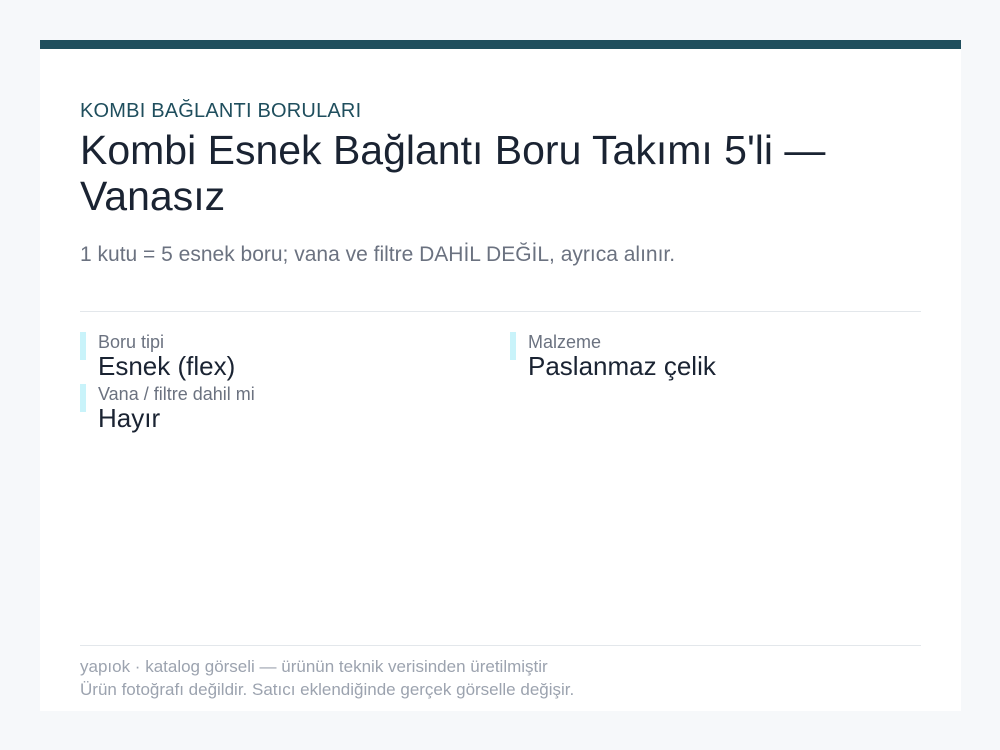 This screenshot has width=1000, height=750. I want to click on spec-value: Esnek (flex), so click(167, 366).